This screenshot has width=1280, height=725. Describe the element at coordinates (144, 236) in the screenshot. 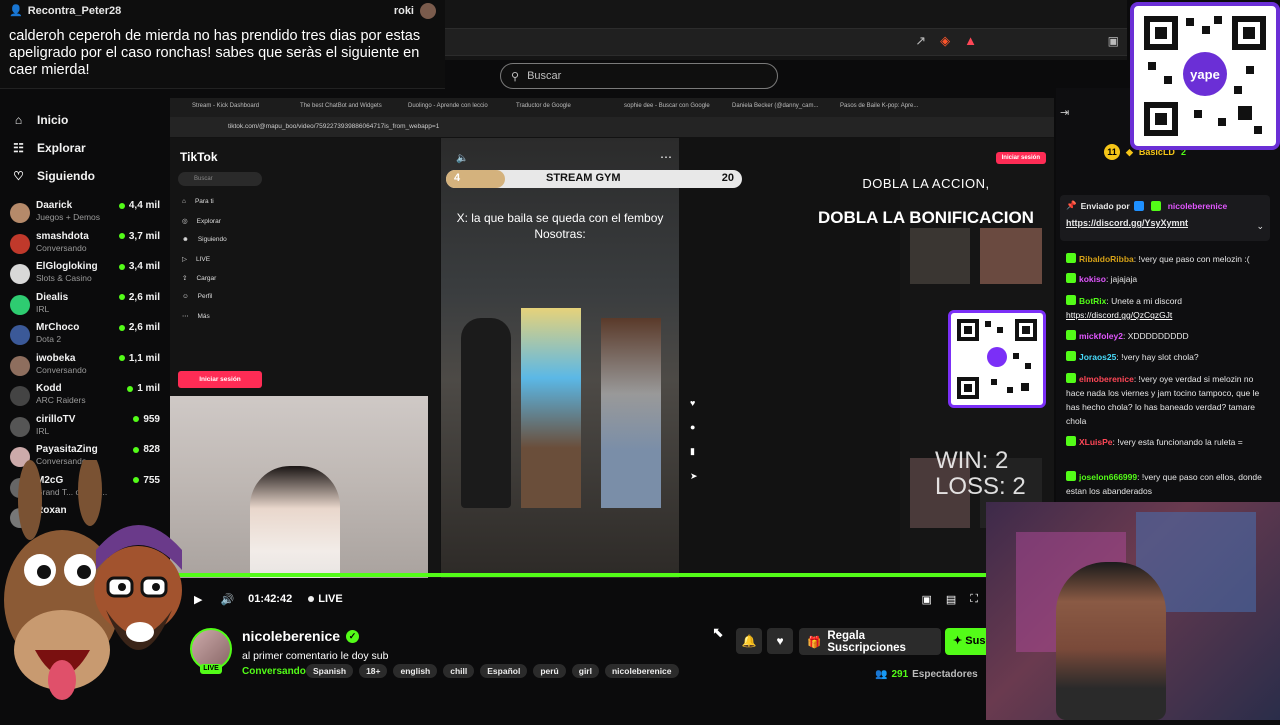

I see `viewer-count-text: 3,7 mil` at that location.